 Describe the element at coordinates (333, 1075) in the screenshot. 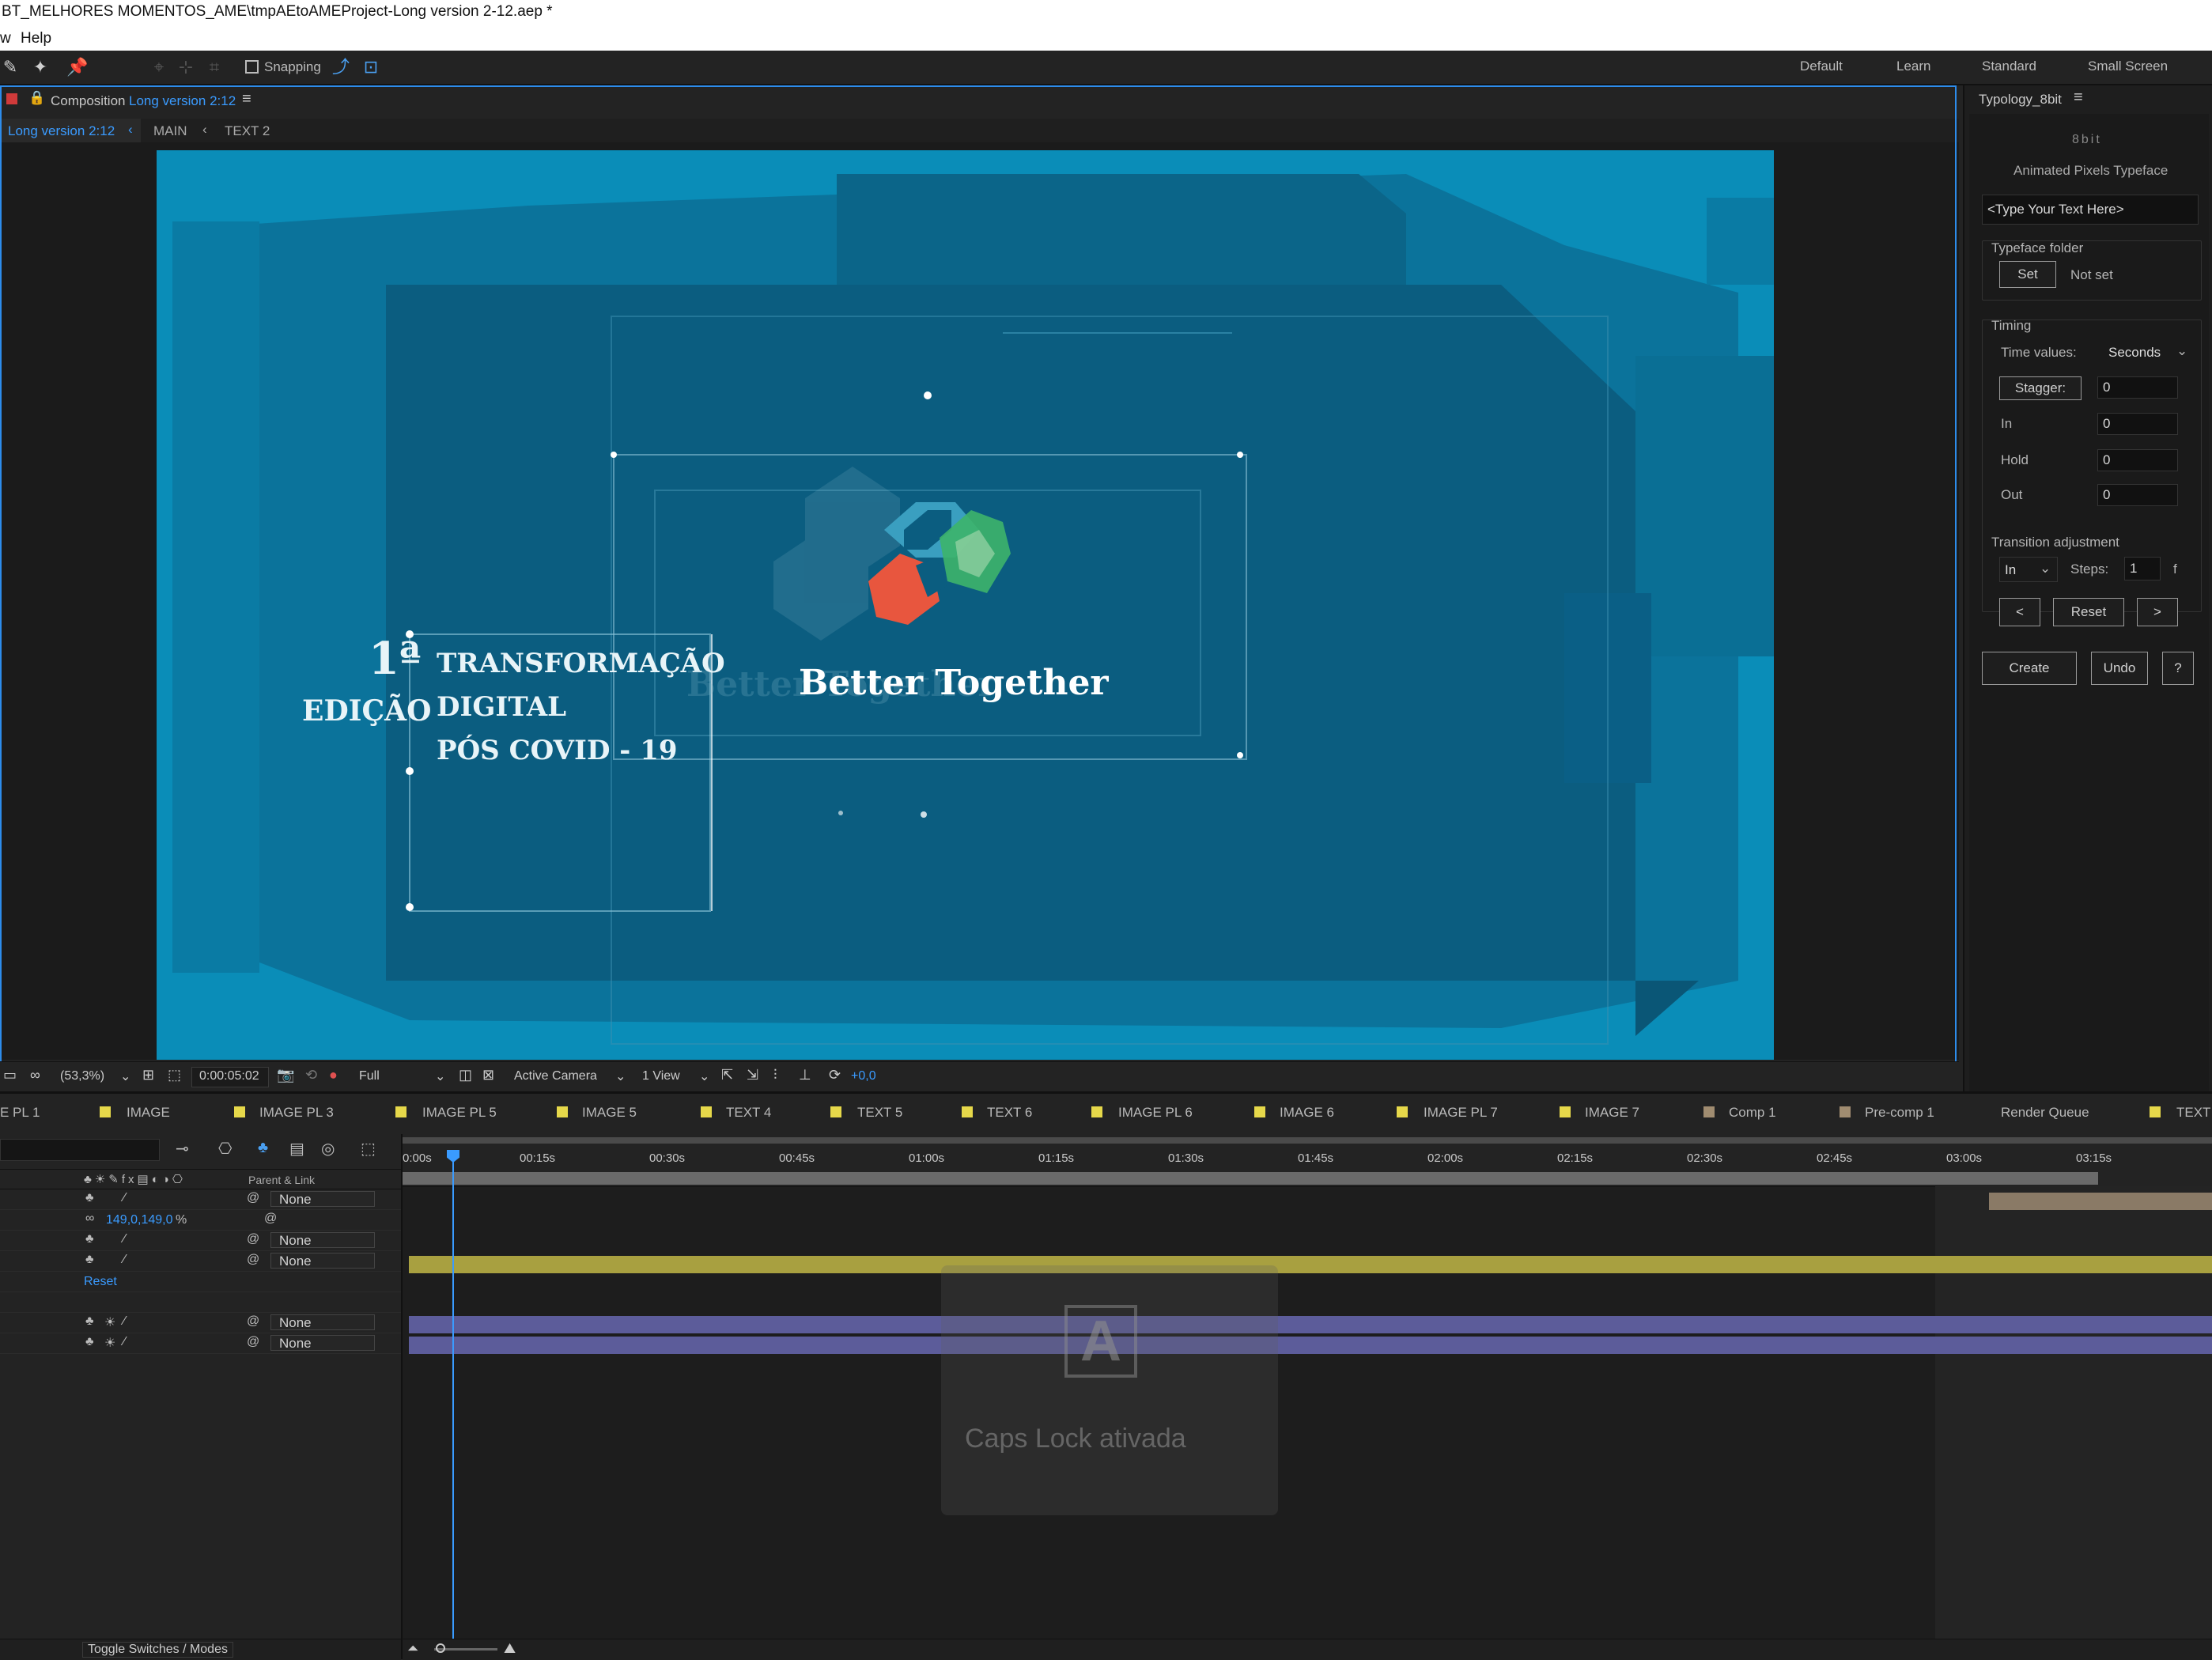

I see `color-channels-icon: ●` at that location.